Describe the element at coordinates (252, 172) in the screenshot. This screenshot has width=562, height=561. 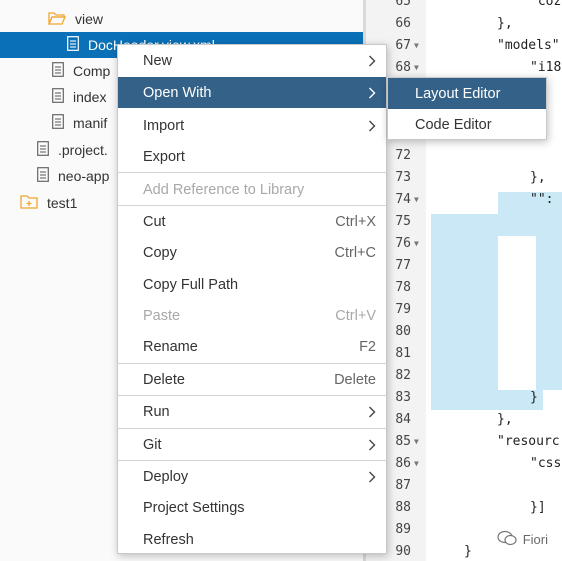
I see `menu-separator` at that location.